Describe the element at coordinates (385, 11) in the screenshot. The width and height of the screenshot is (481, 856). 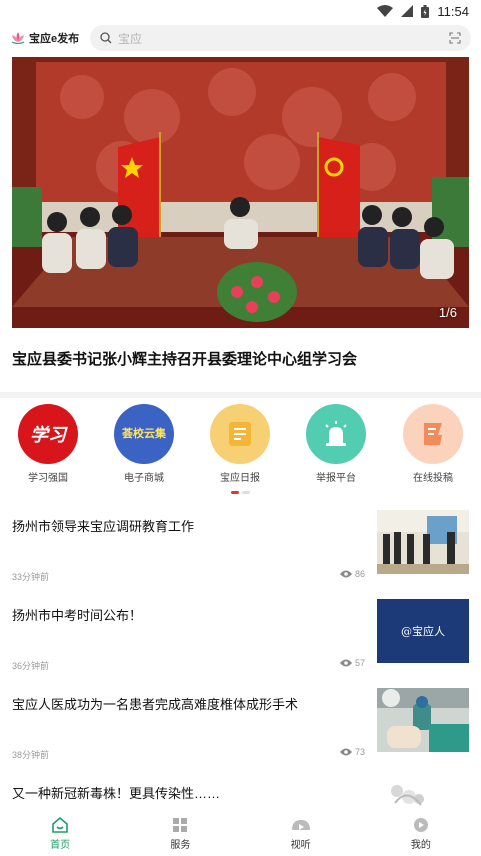
I see `wifi-icon` at that location.